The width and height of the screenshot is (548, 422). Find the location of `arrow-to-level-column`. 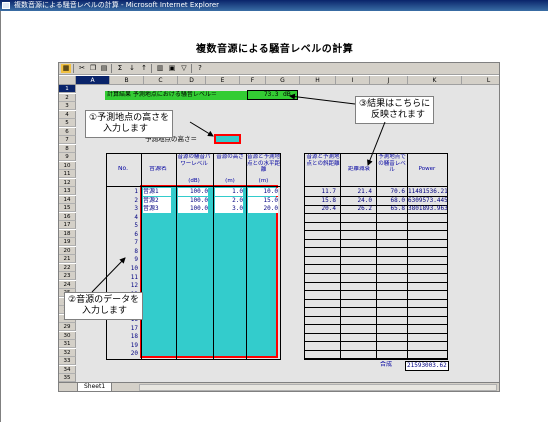

arrow-to-level-column is located at coordinates (376, 143).